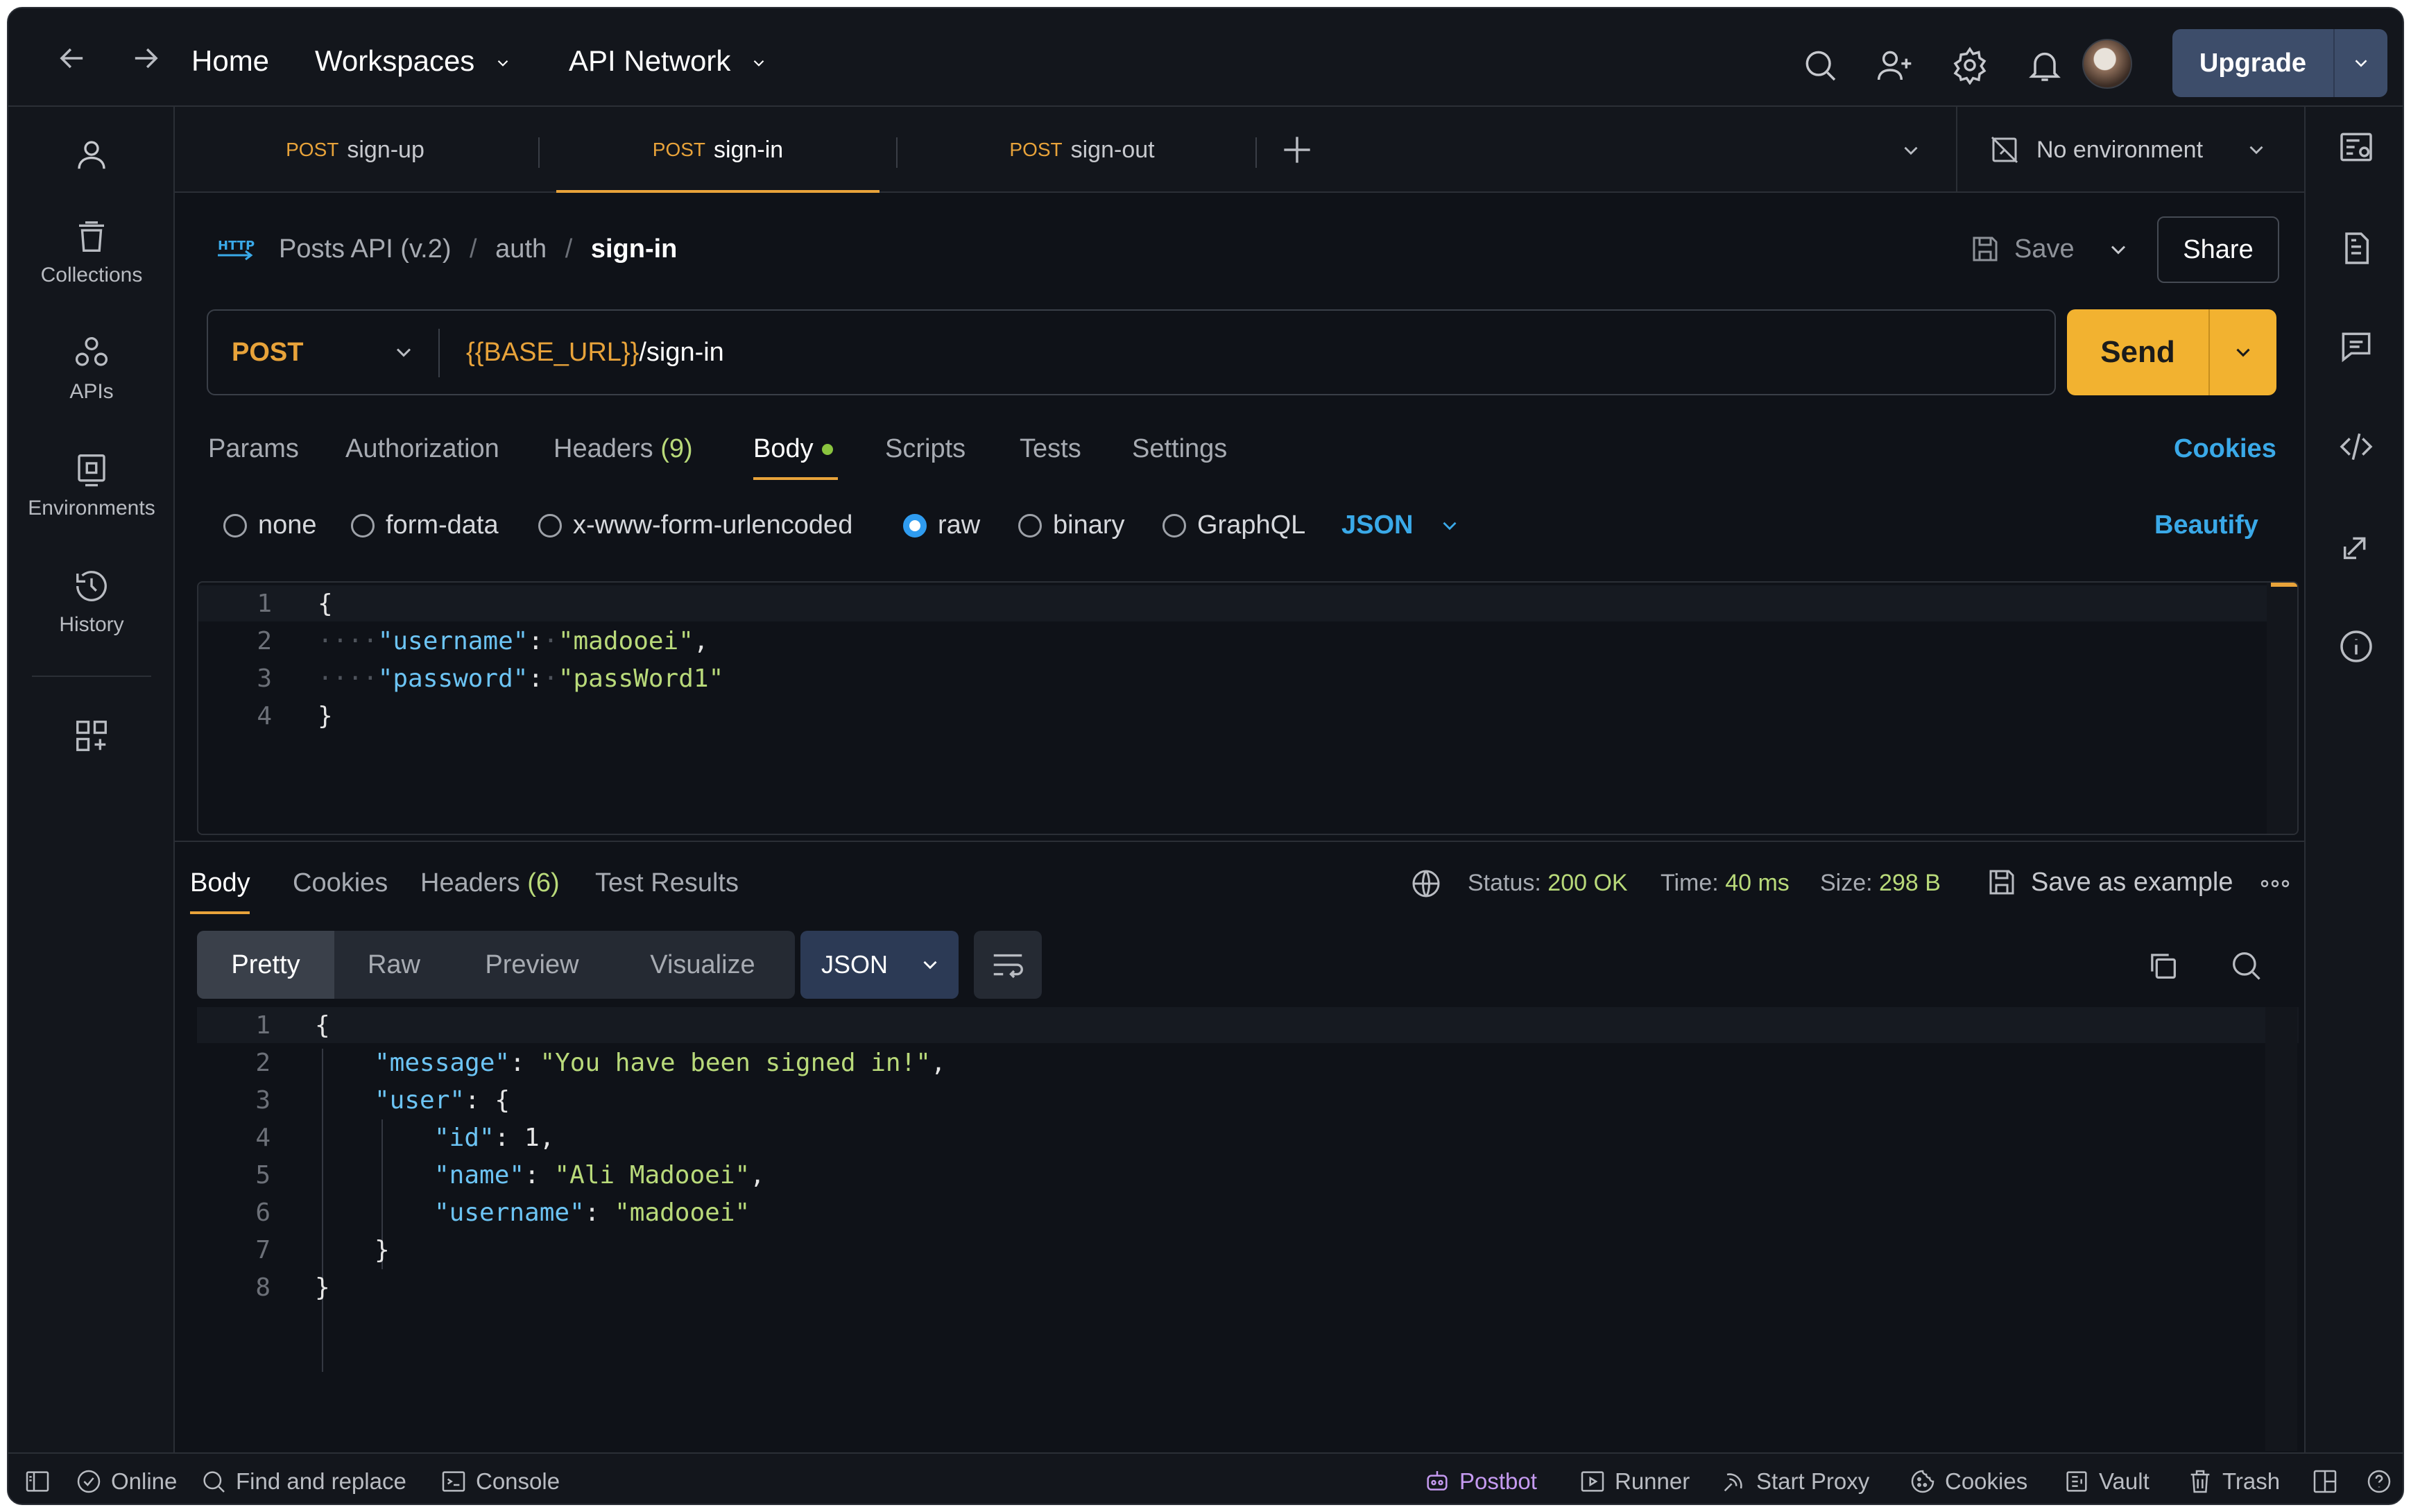  Describe the element at coordinates (1587, 883) in the screenshot. I see `status-value: 200 OK` at that location.